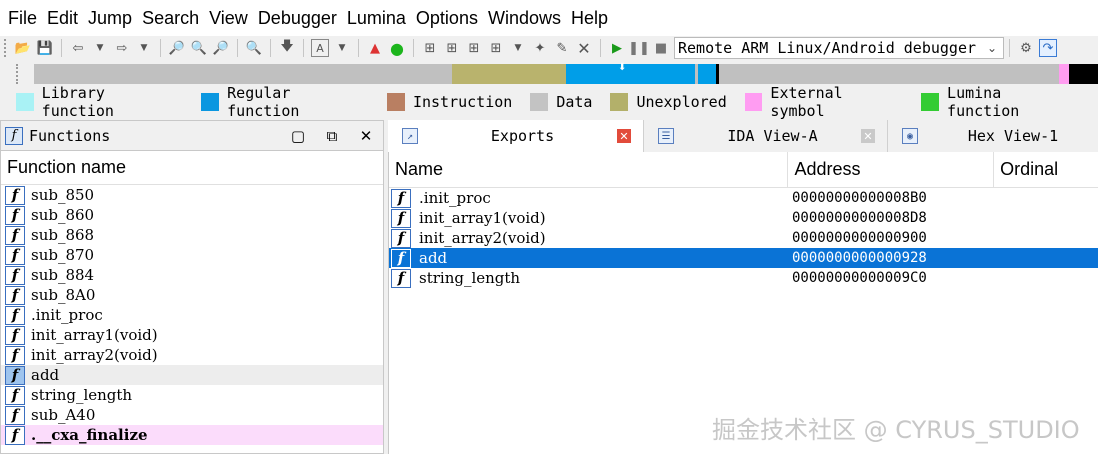 This screenshot has height=454, width=1098. Describe the element at coordinates (1013, 136) in the screenshot. I see `tab-label: Hex View-1` at that location.